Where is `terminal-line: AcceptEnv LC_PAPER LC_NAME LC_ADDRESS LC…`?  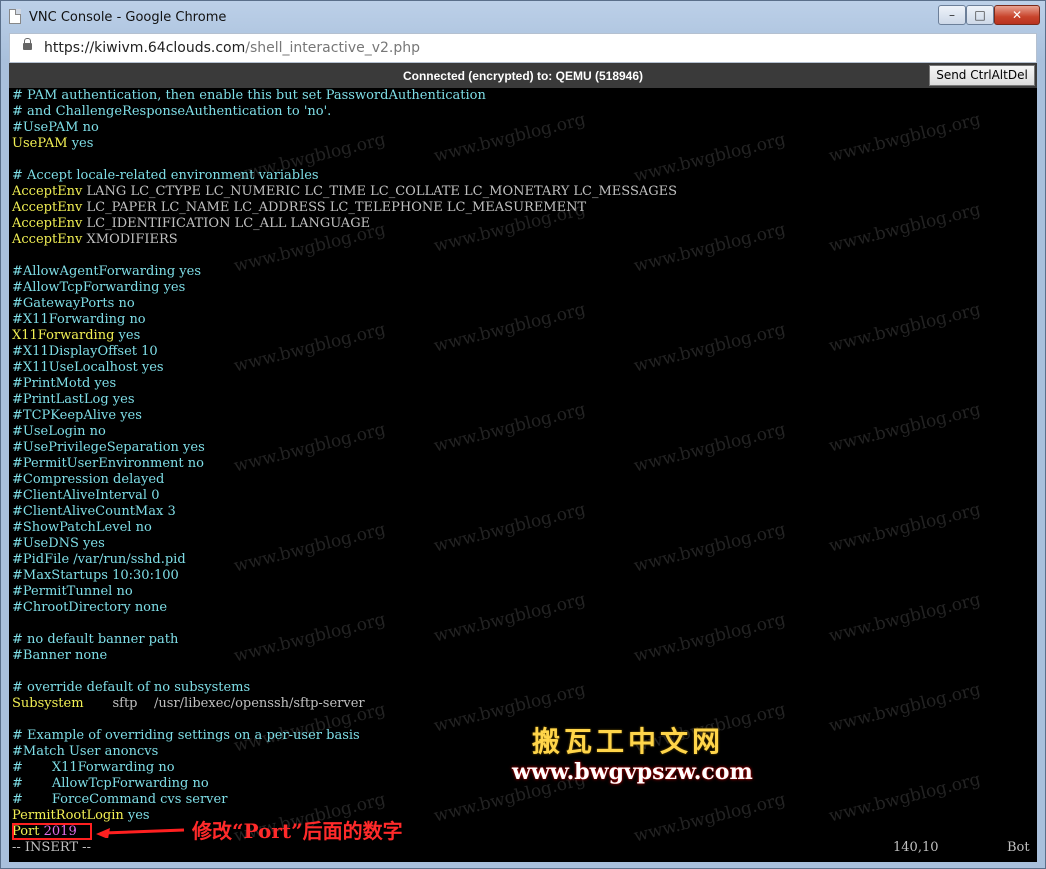
terminal-line: AcceptEnv LC_PAPER LC_NAME LC_ADDRESS LC… is located at coordinates (299, 208).